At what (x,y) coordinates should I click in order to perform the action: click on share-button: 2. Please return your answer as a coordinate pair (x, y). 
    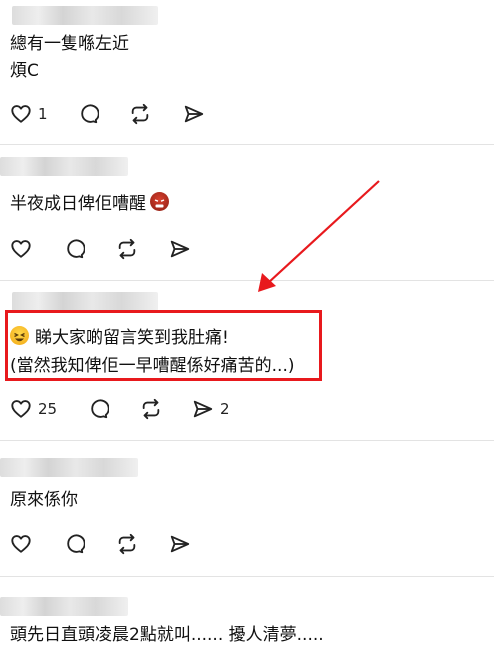
    Looking at the image, I should click on (211, 409).